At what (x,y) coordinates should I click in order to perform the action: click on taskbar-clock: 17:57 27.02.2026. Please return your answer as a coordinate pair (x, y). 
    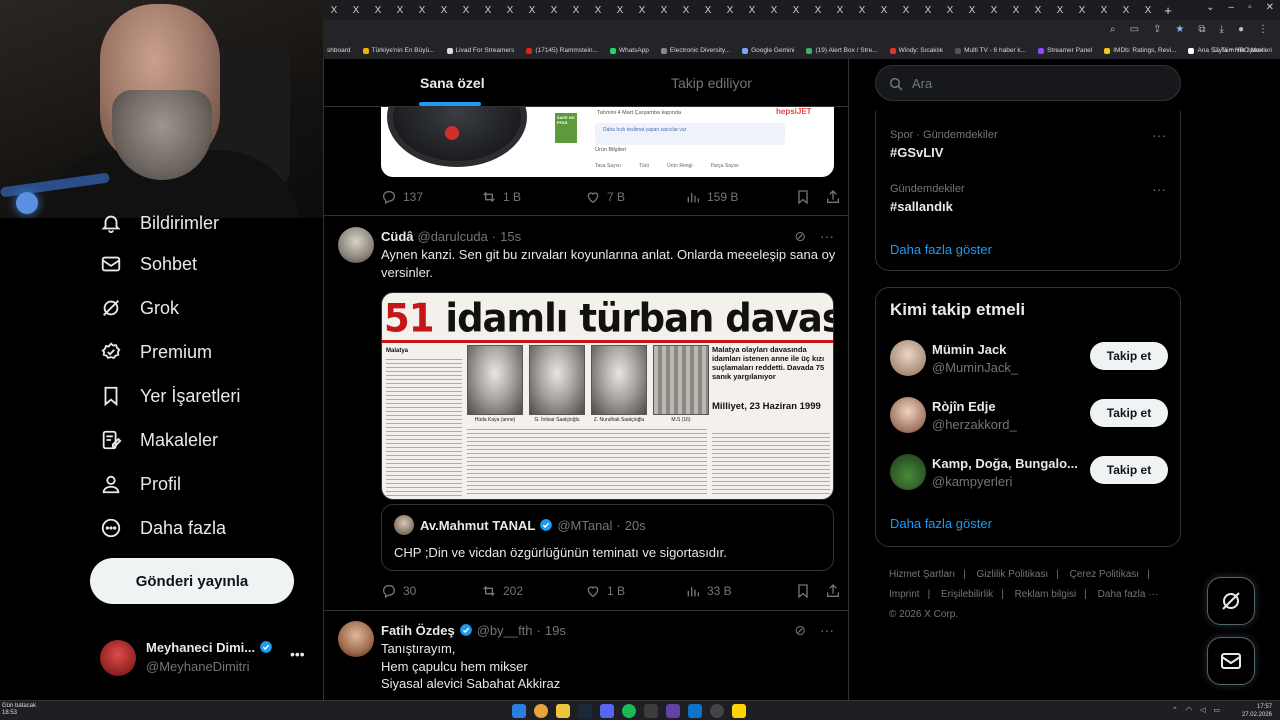
    Looking at the image, I should click on (1257, 711).